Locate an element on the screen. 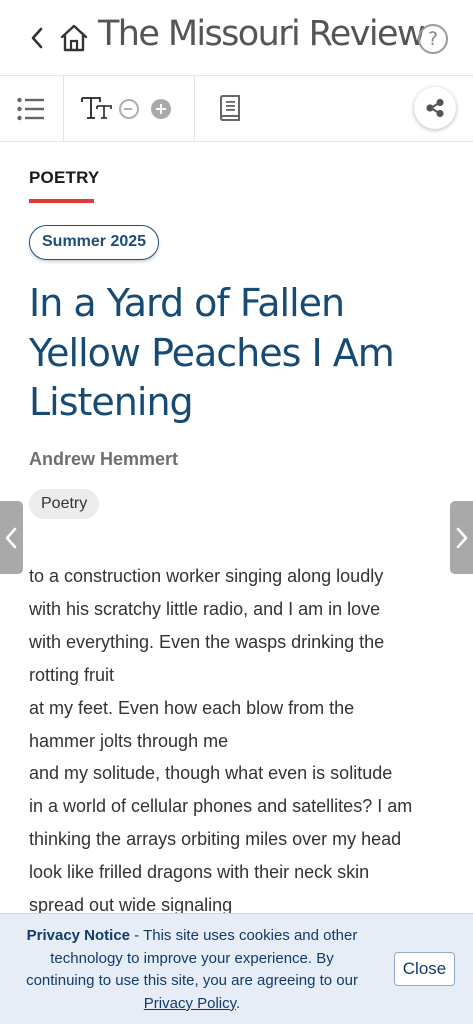 The width and height of the screenshot is (473, 1024). home-button is located at coordinates (74, 38).